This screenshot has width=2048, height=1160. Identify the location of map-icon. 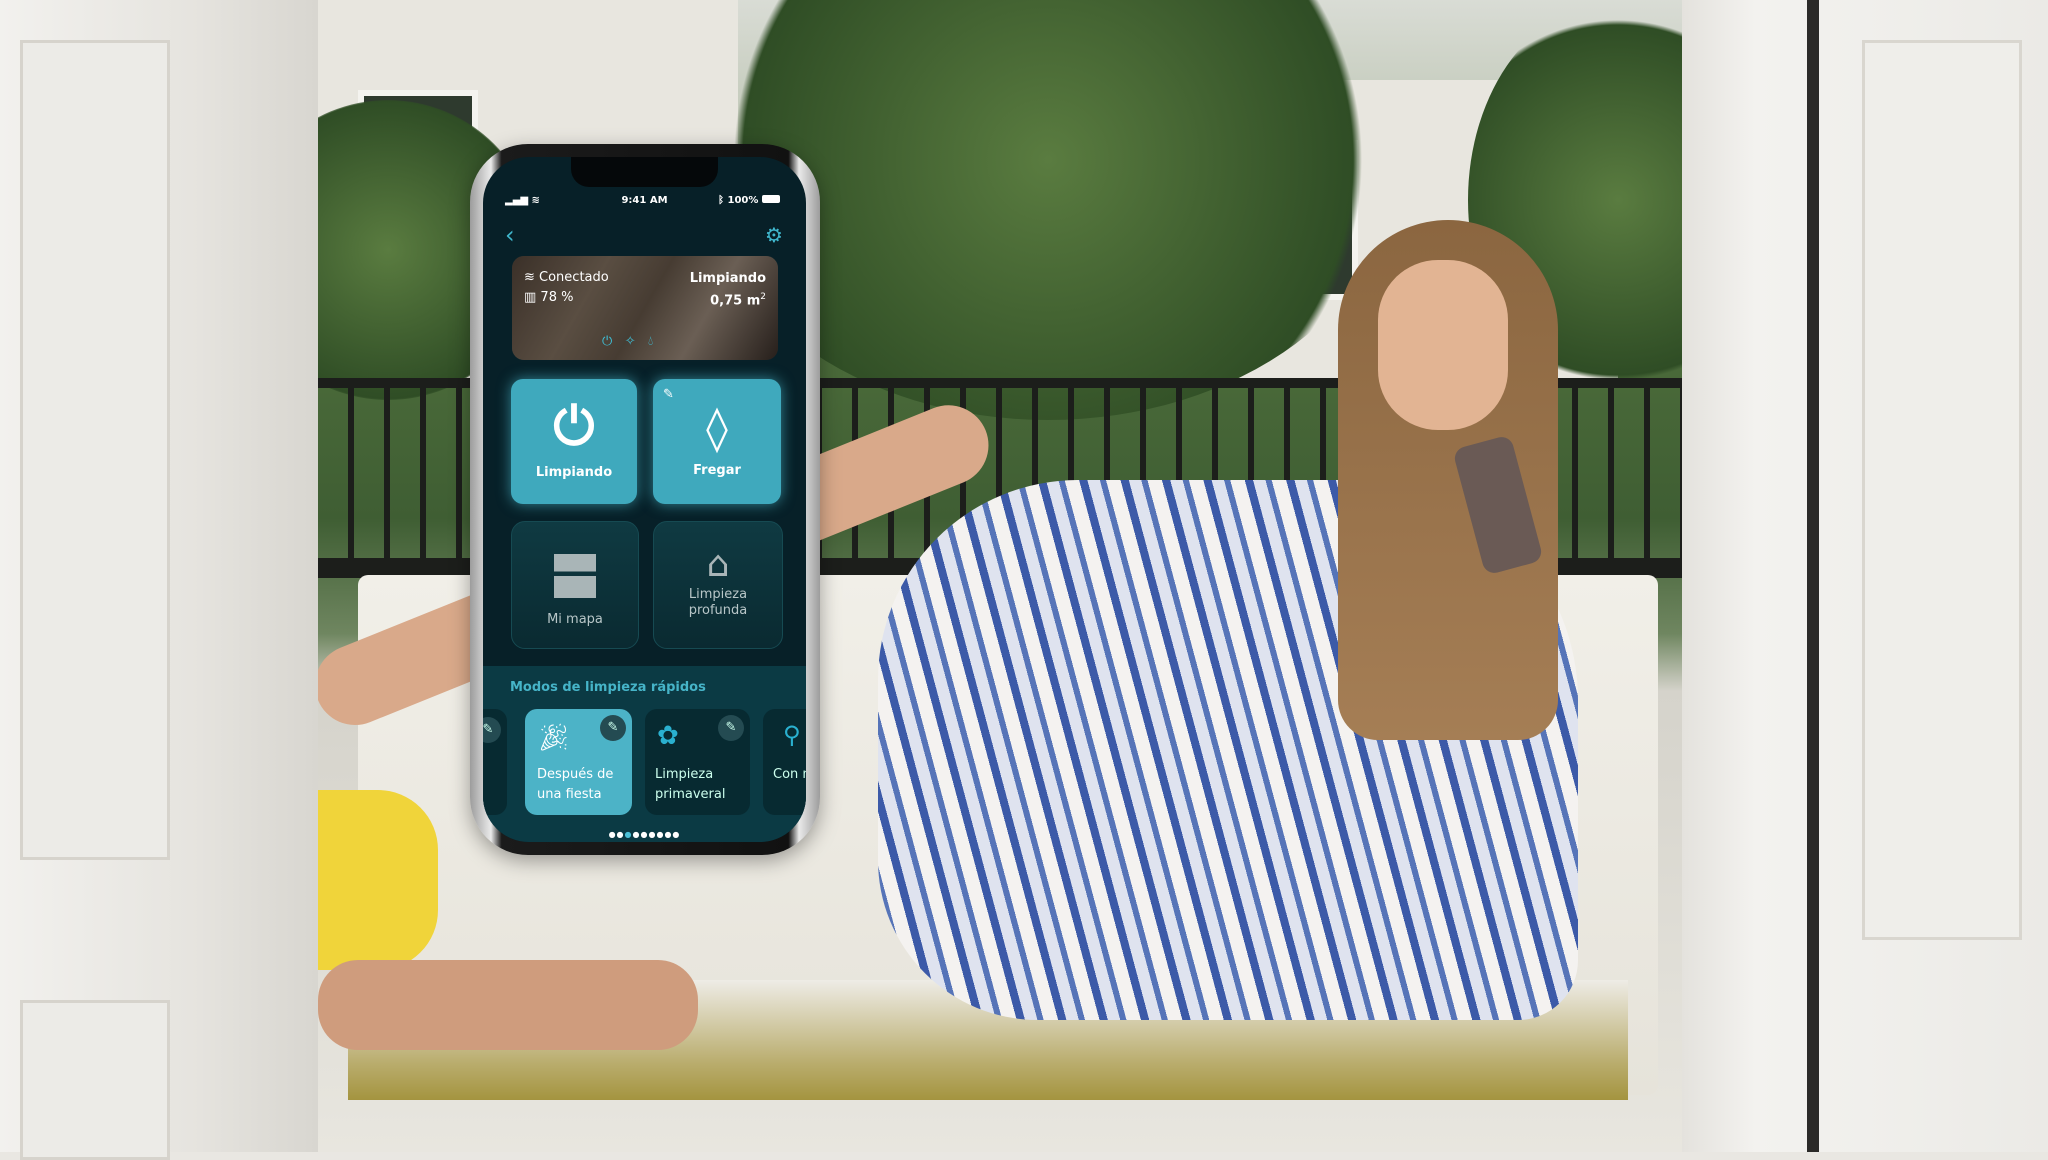
(575, 576).